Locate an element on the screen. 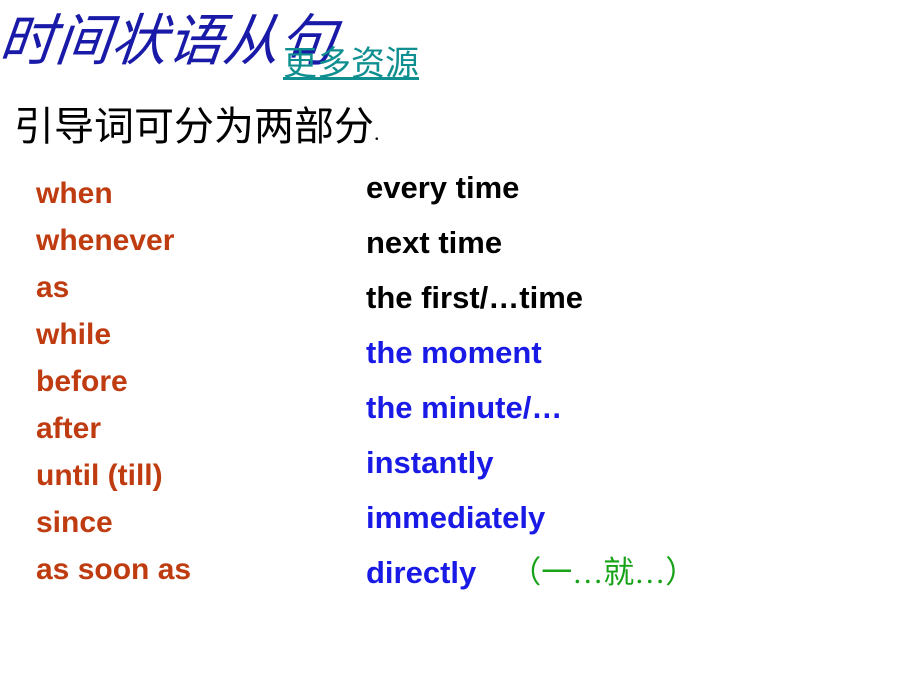  list-item: the moment is located at coordinates (454, 352).